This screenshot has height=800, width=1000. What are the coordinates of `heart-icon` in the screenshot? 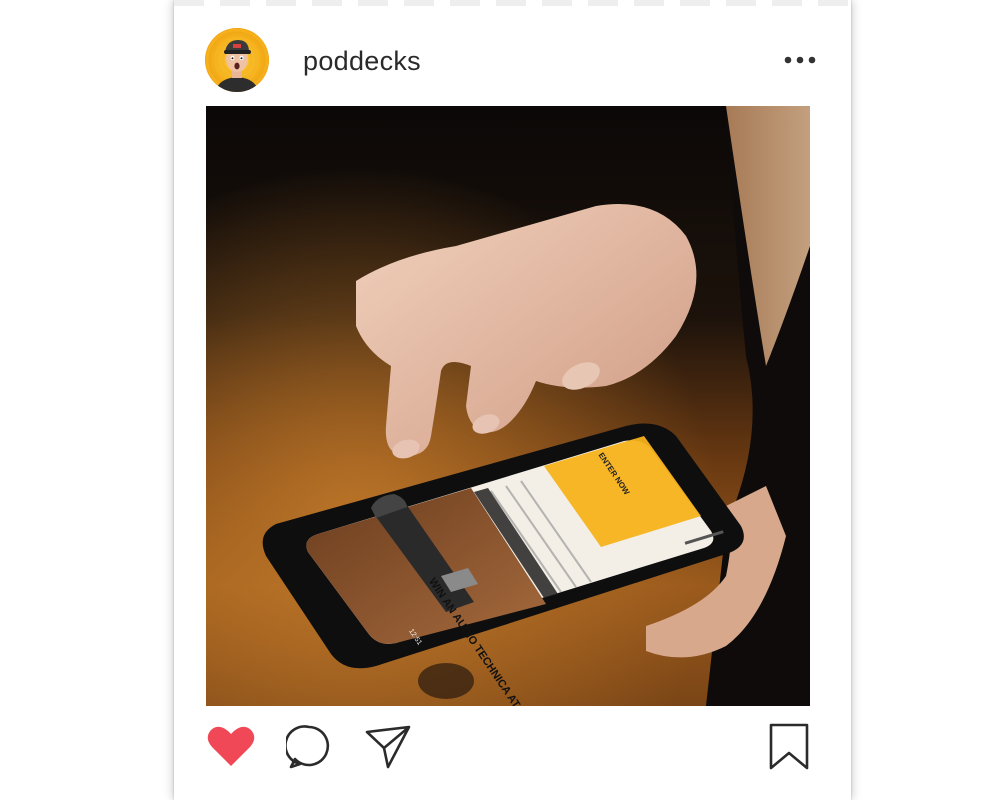 It's located at (231, 746).